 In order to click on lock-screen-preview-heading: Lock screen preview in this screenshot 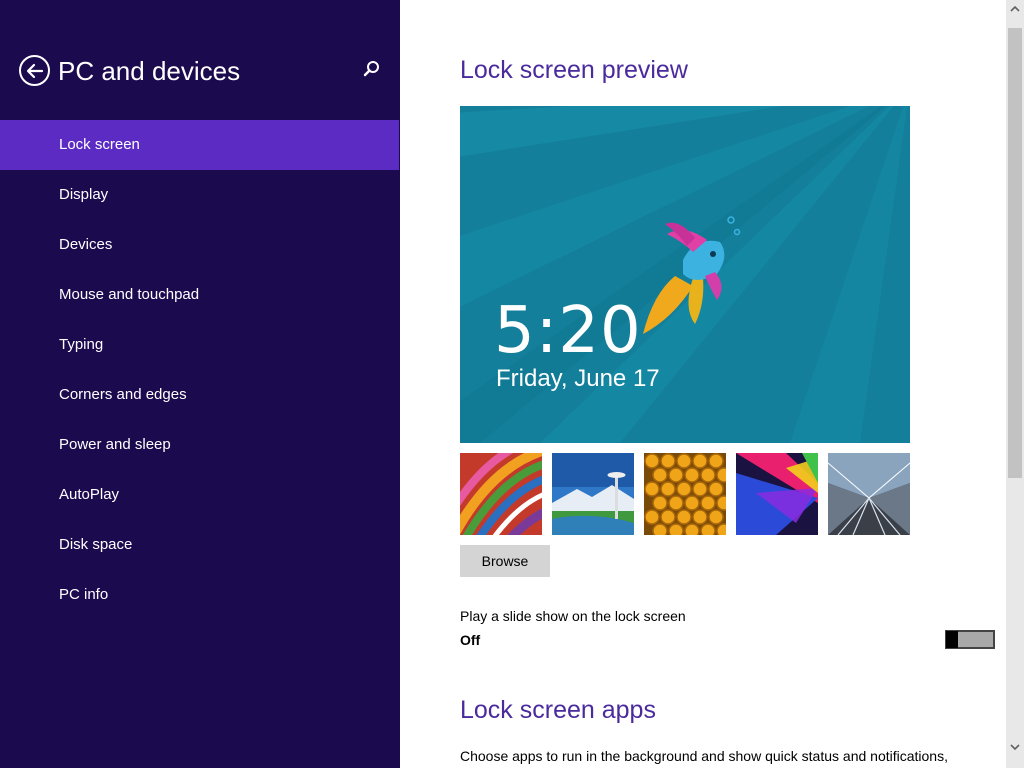, I will do `click(574, 70)`.